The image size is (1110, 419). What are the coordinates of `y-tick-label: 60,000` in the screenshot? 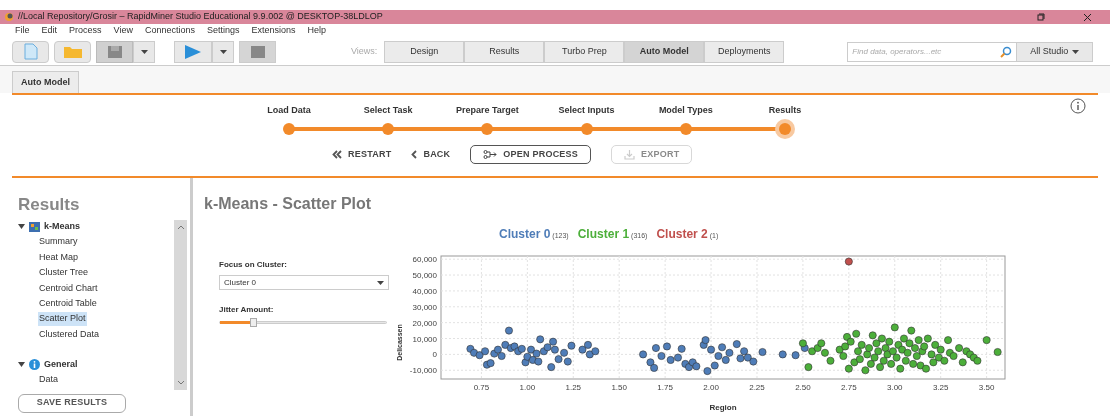 It's located at (424, 260).